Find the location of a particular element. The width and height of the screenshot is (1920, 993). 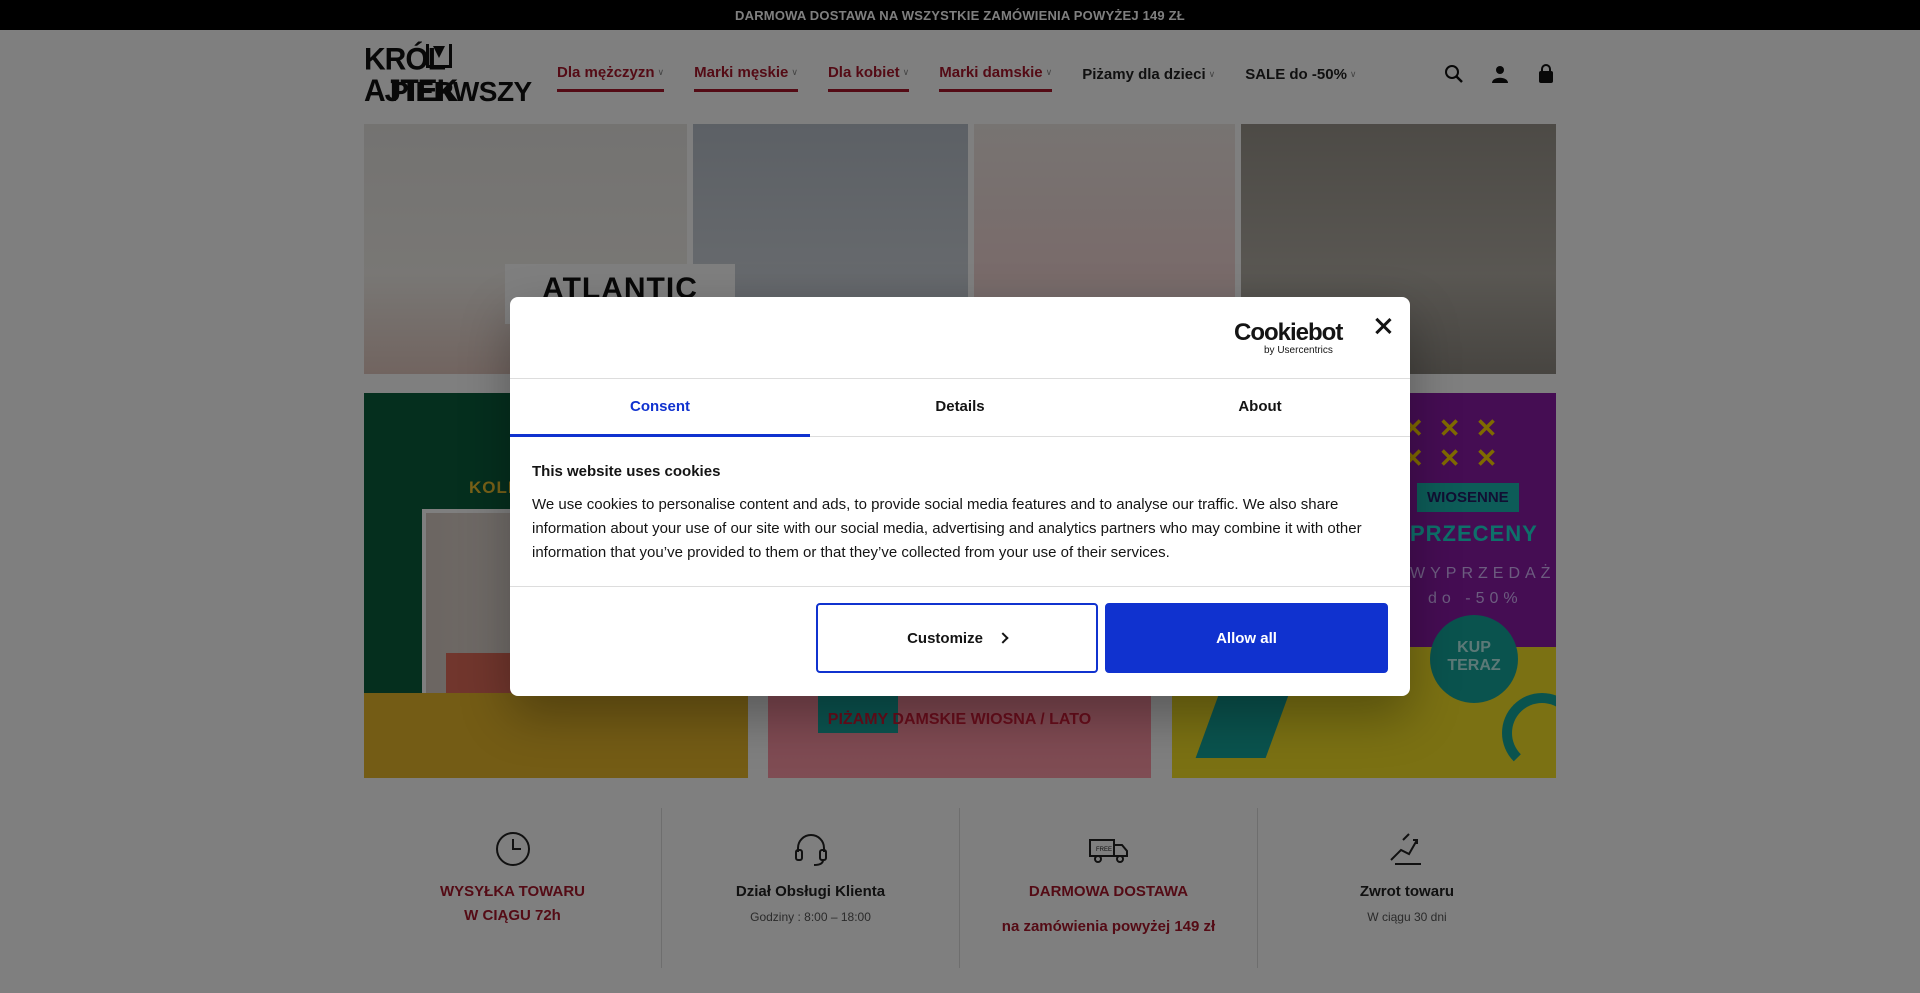

tab-details: Details is located at coordinates (960, 407).